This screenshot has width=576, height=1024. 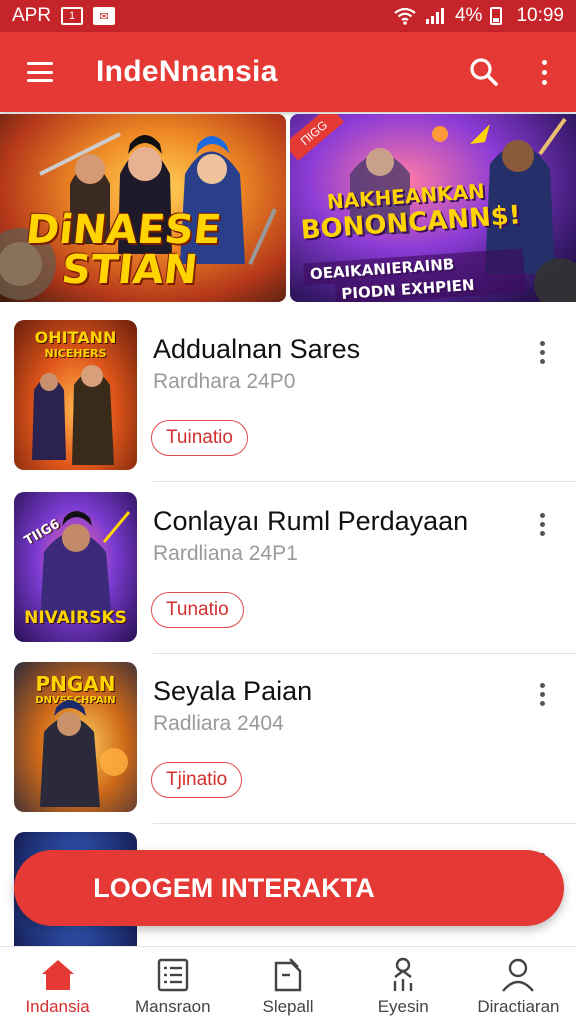 What do you see at coordinates (104, 16) in the screenshot?
I see `message-icon: ✉` at bounding box center [104, 16].